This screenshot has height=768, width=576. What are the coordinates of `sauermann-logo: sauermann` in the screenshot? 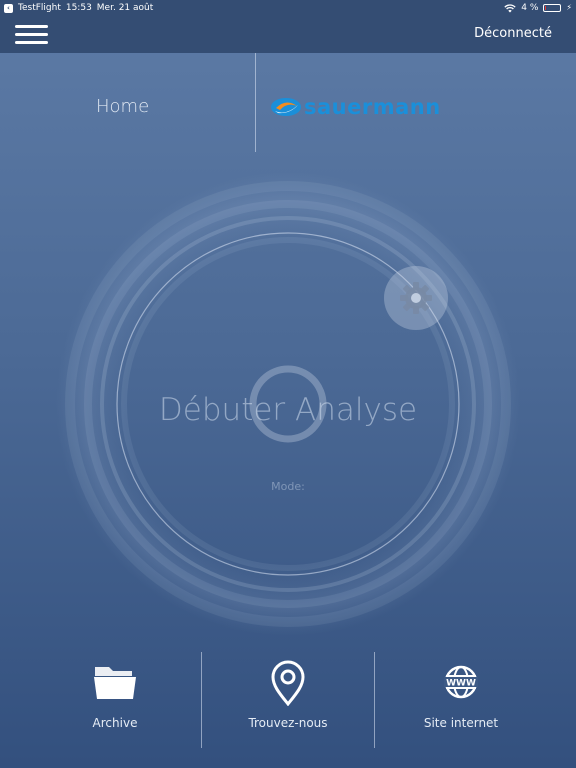 It's located at (356, 107).